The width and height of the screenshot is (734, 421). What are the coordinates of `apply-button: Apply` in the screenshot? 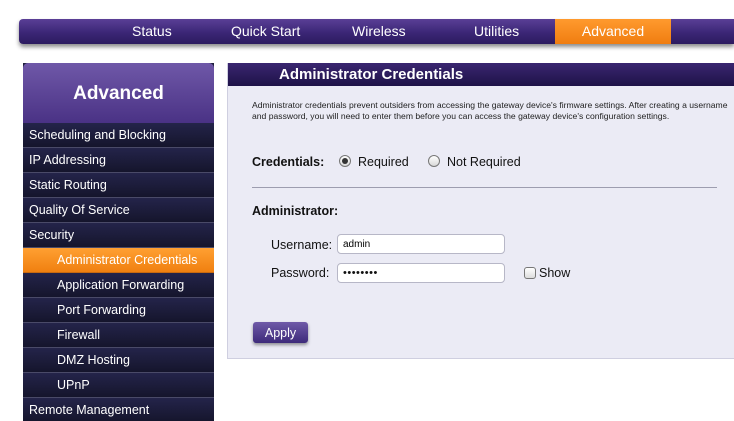 It's located at (280, 332).